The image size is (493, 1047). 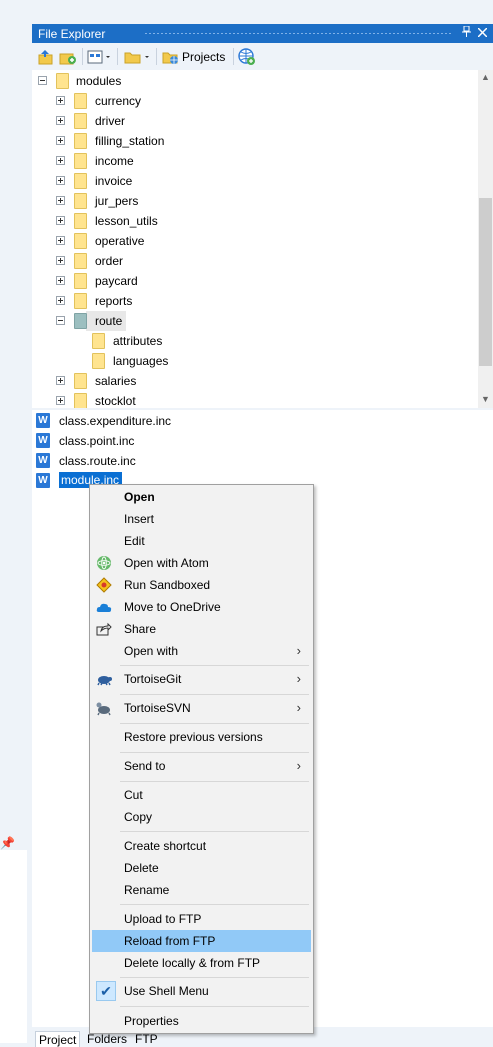 What do you see at coordinates (255, 321) in the screenshot?
I see `tree-item-selected: route` at bounding box center [255, 321].